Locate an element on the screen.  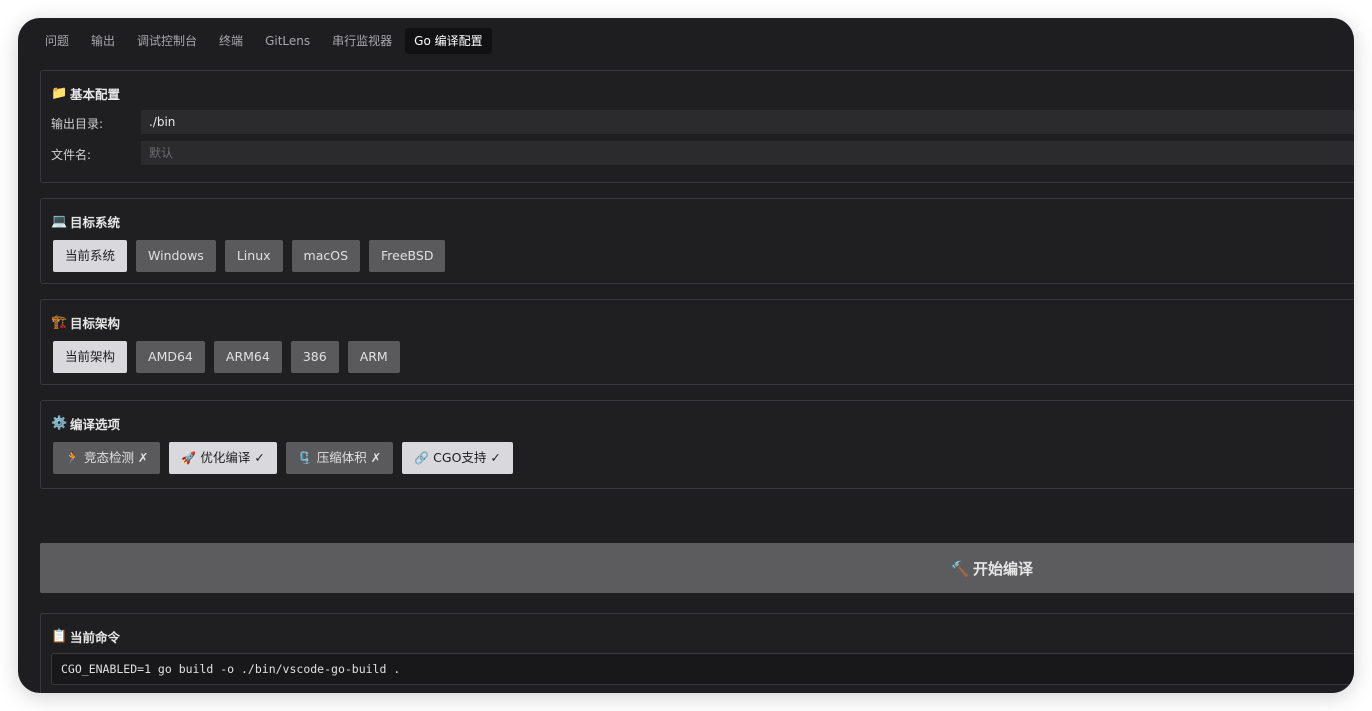
compress-label: 压缩体积 ✗ is located at coordinates (349, 457).